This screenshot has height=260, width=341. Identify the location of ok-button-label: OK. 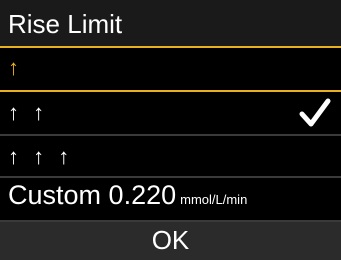
(170, 240).